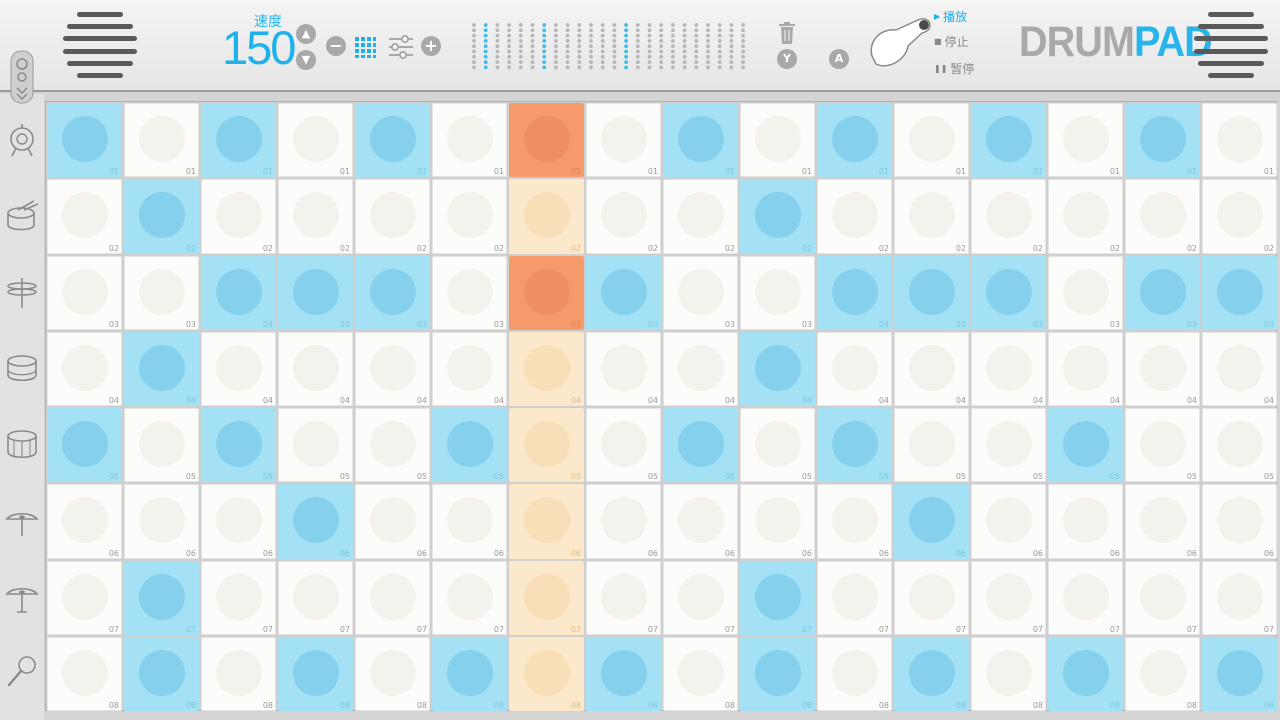 The width and height of the screenshot is (1280, 720). I want to click on stop-option: ■ 停止, so click(951, 41).